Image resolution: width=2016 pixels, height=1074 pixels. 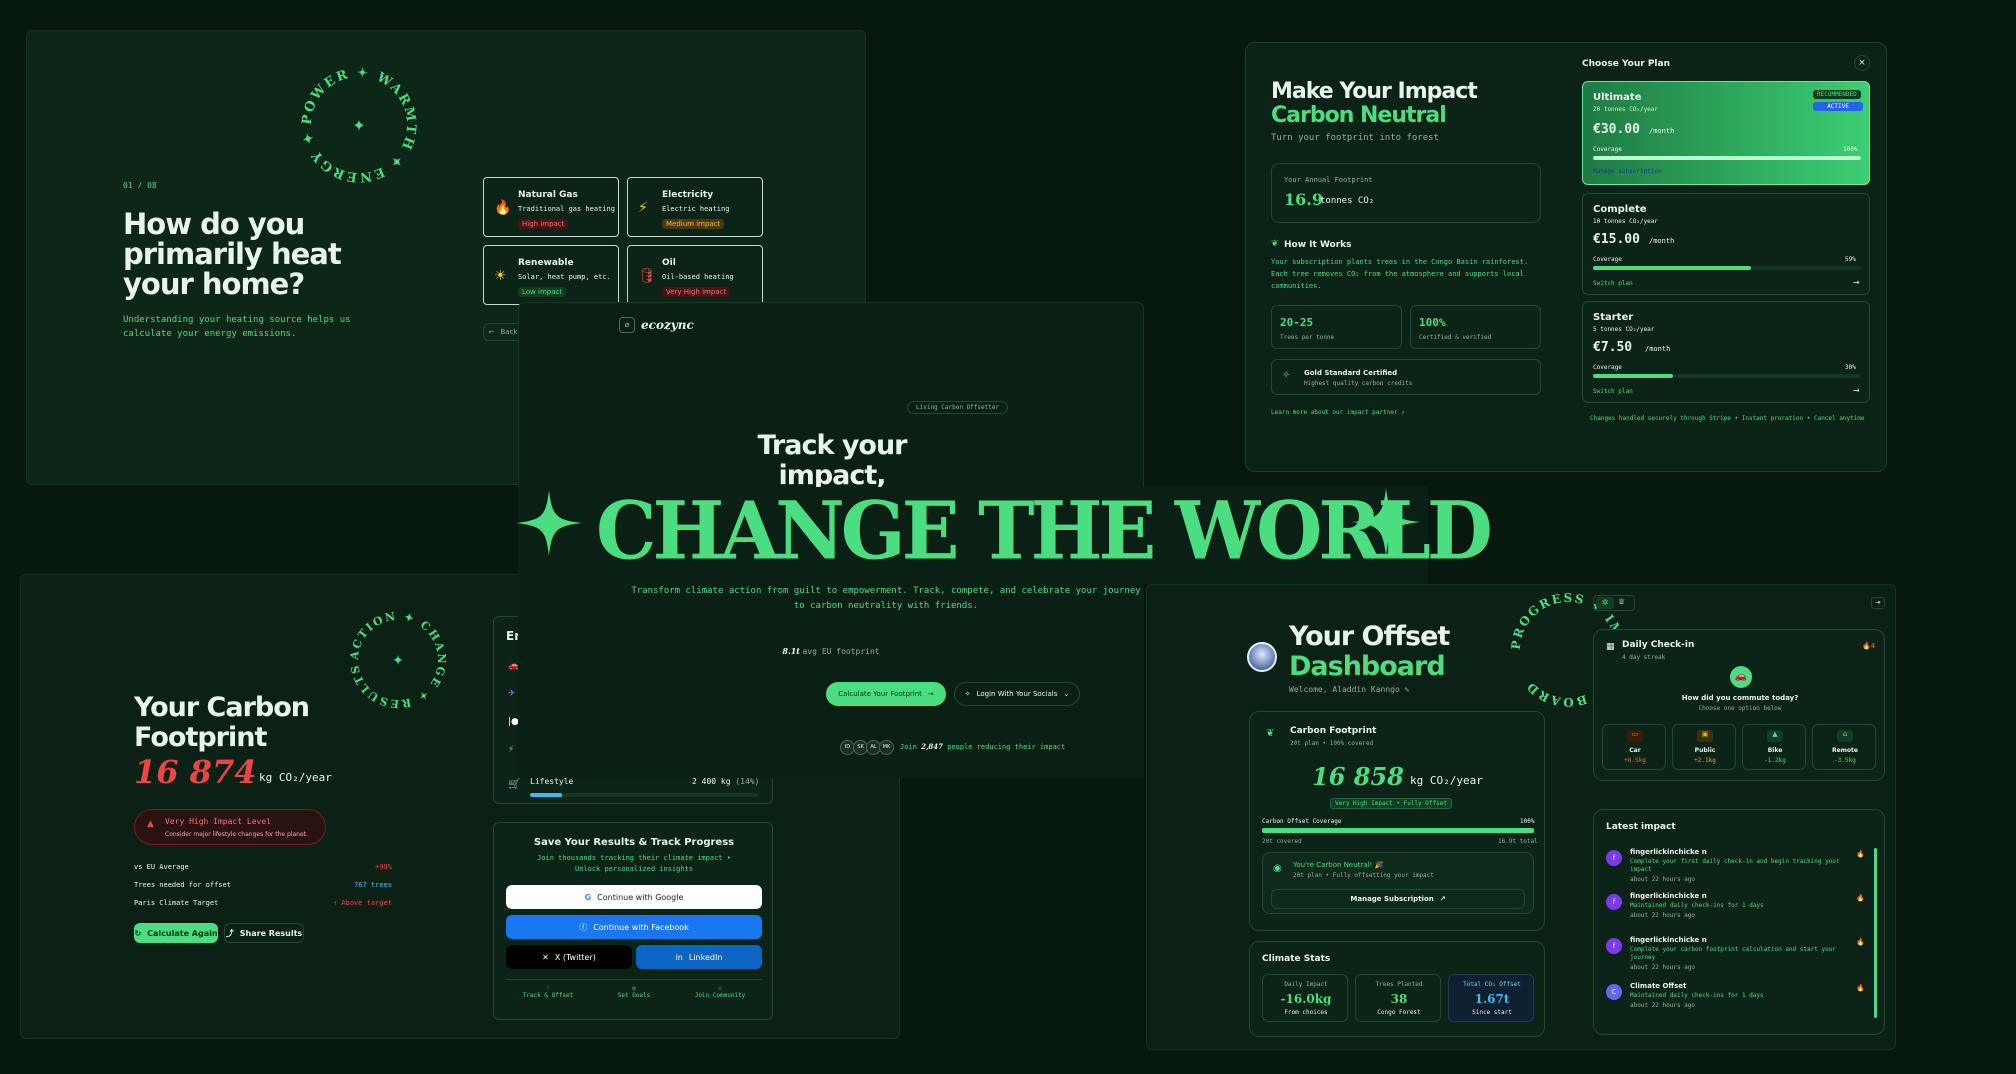 What do you see at coordinates (512, 694) in the screenshot?
I see `plane-icon: ✈` at bounding box center [512, 694].